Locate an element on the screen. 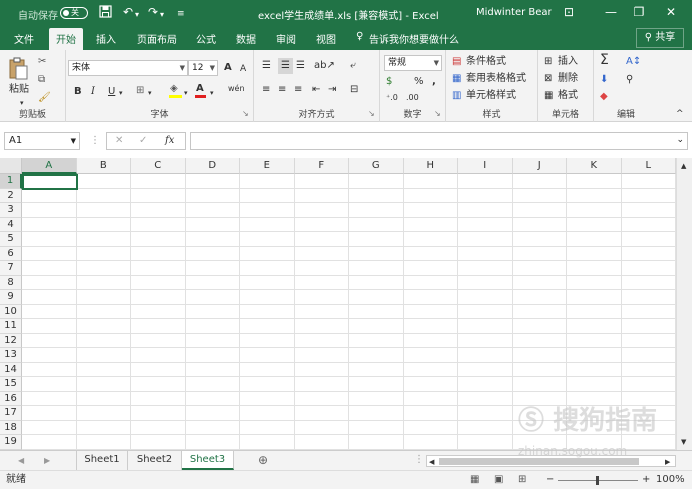  row-header-5: 5 is located at coordinates (11, 239).